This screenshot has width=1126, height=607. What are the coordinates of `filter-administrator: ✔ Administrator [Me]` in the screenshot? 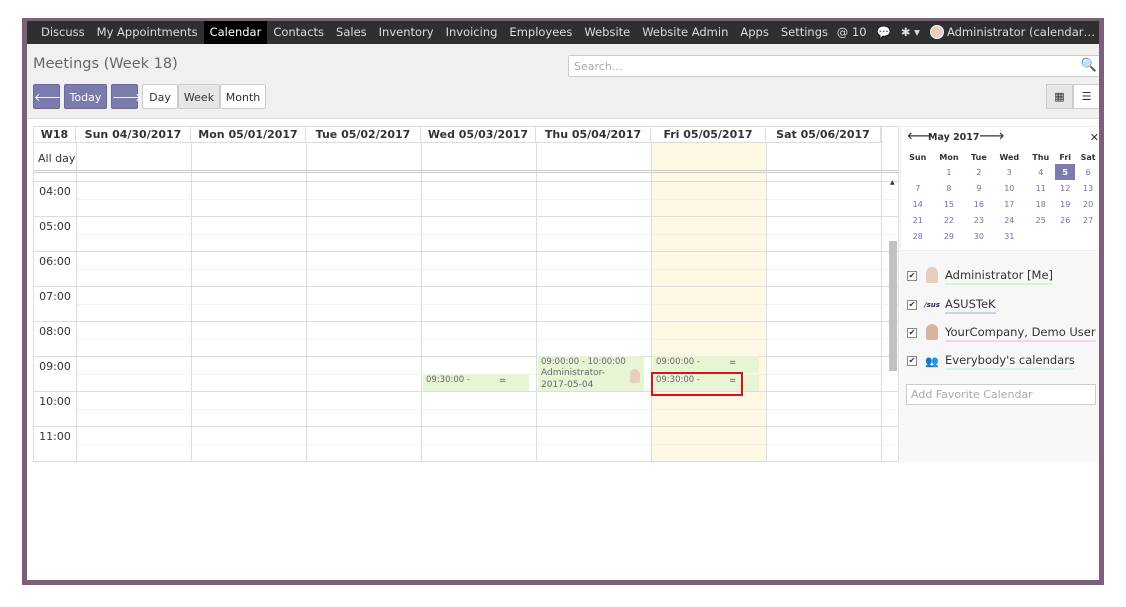 It's located at (980, 275).